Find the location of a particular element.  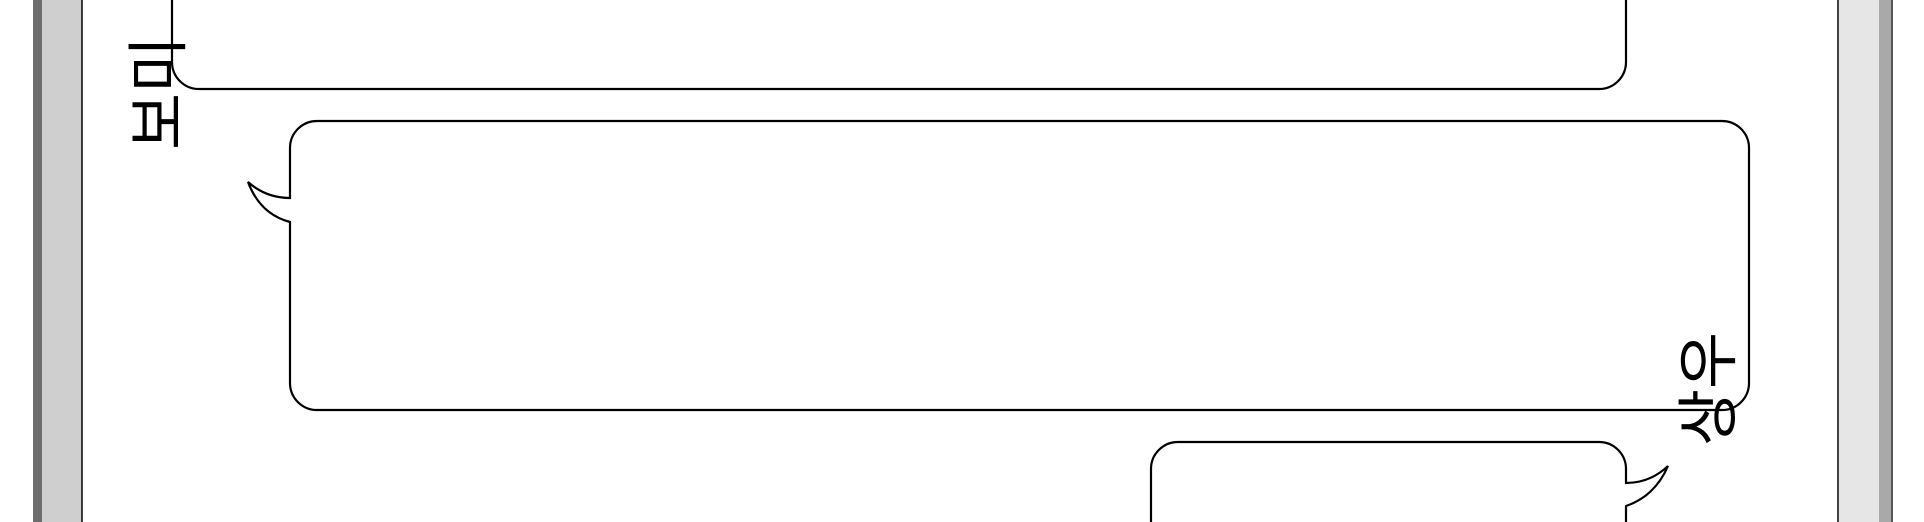

speech-bubble-sangwoo is located at coordinates (1409, 481).